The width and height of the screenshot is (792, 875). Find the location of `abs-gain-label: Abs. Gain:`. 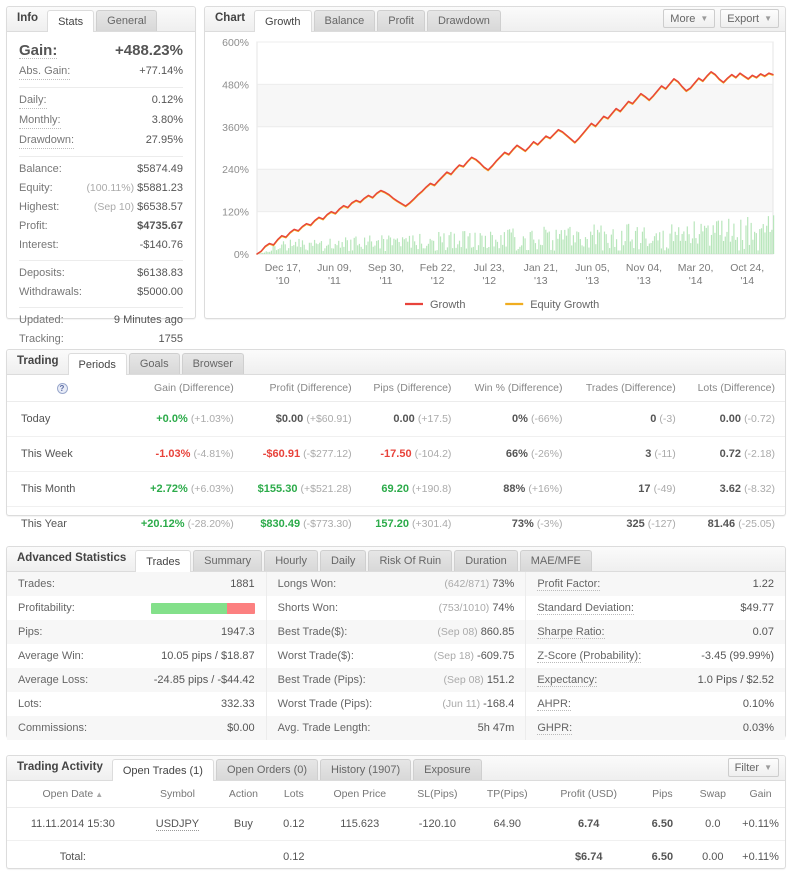

abs-gain-label: Abs. Gain: is located at coordinates (45, 72).